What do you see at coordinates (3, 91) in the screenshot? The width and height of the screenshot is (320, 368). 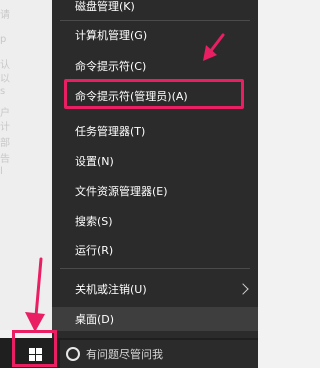 I see `background-text: s` at bounding box center [3, 91].